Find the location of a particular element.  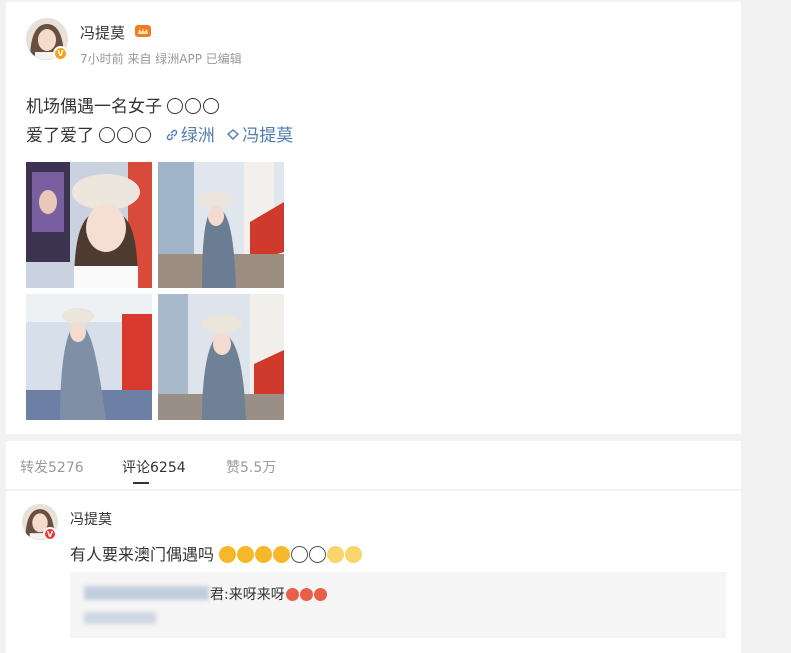

active-tab-indicator is located at coordinates (141, 483).